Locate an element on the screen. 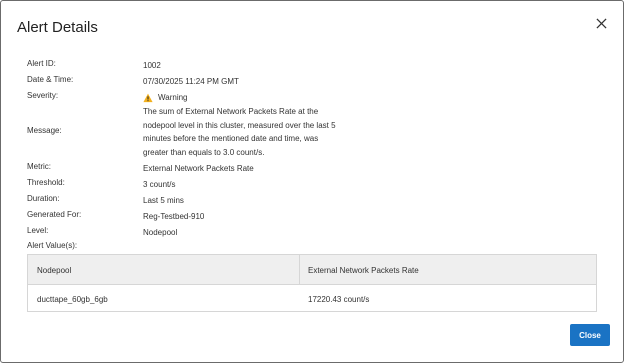 This screenshot has height=363, width=624. field-label: Severity: is located at coordinates (43, 95).